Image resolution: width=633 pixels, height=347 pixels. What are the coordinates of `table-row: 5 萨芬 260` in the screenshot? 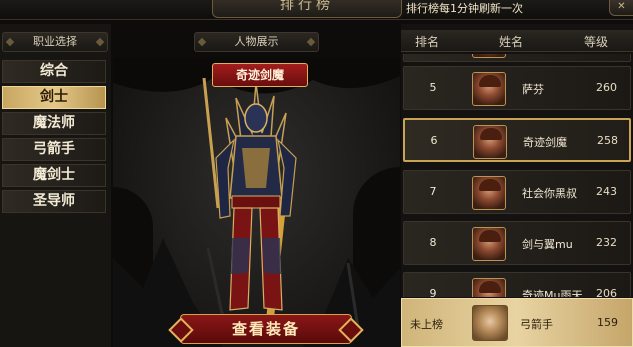 It's located at (517, 88).